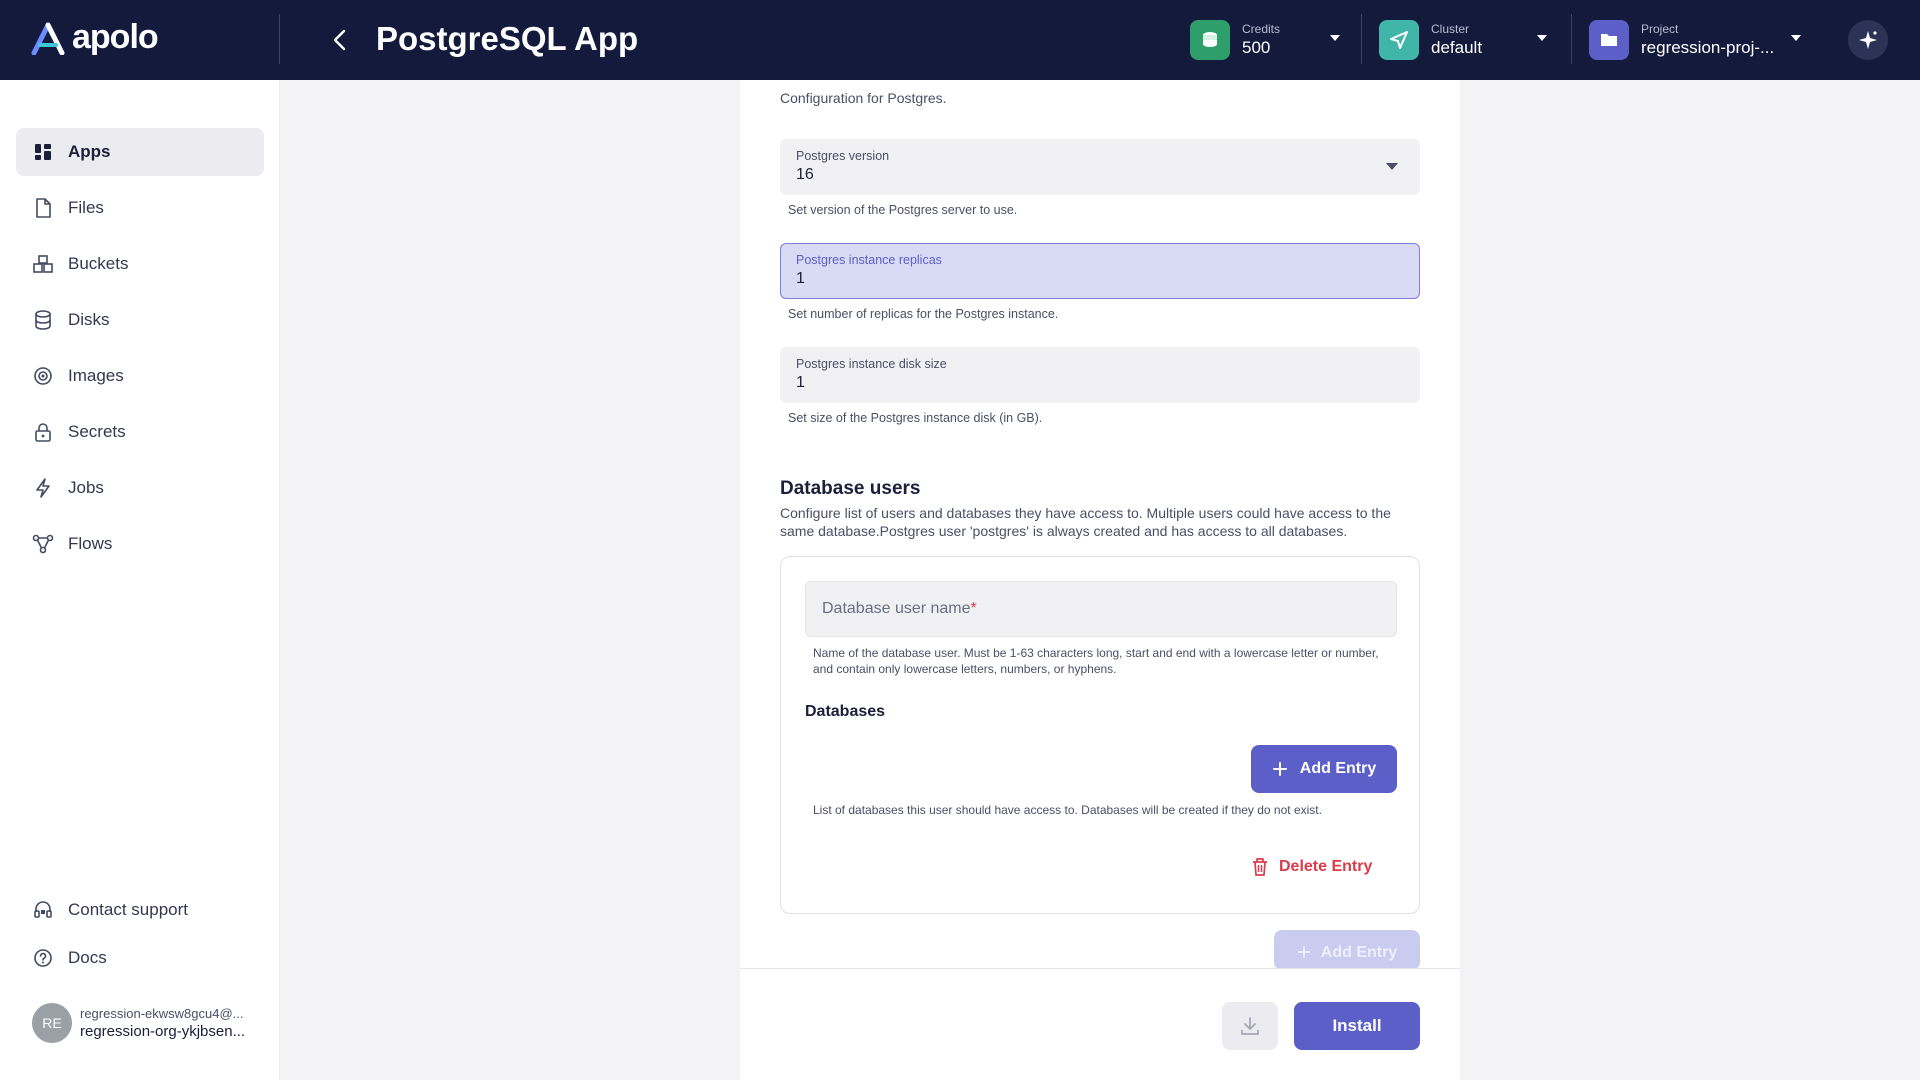  I want to click on headset-icon, so click(43, 910).